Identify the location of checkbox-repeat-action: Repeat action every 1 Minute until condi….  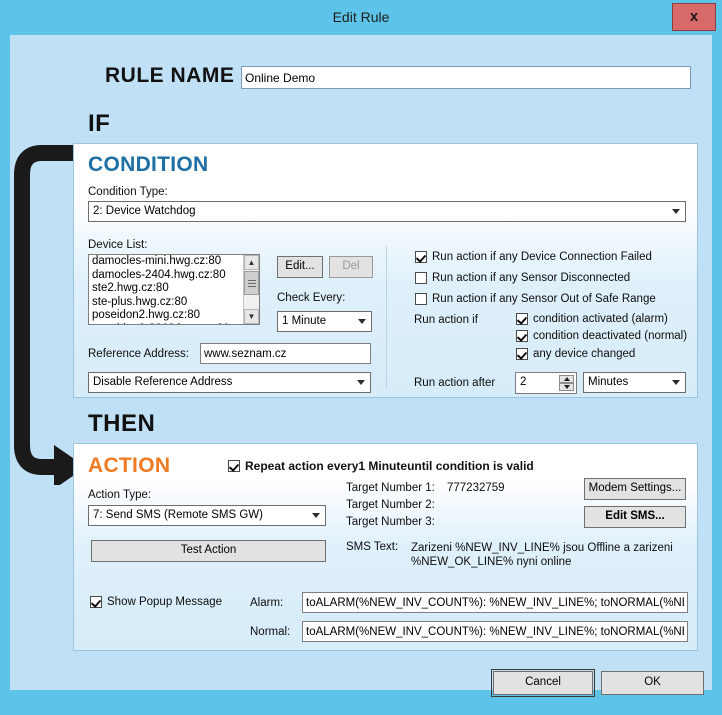
(381, 466).